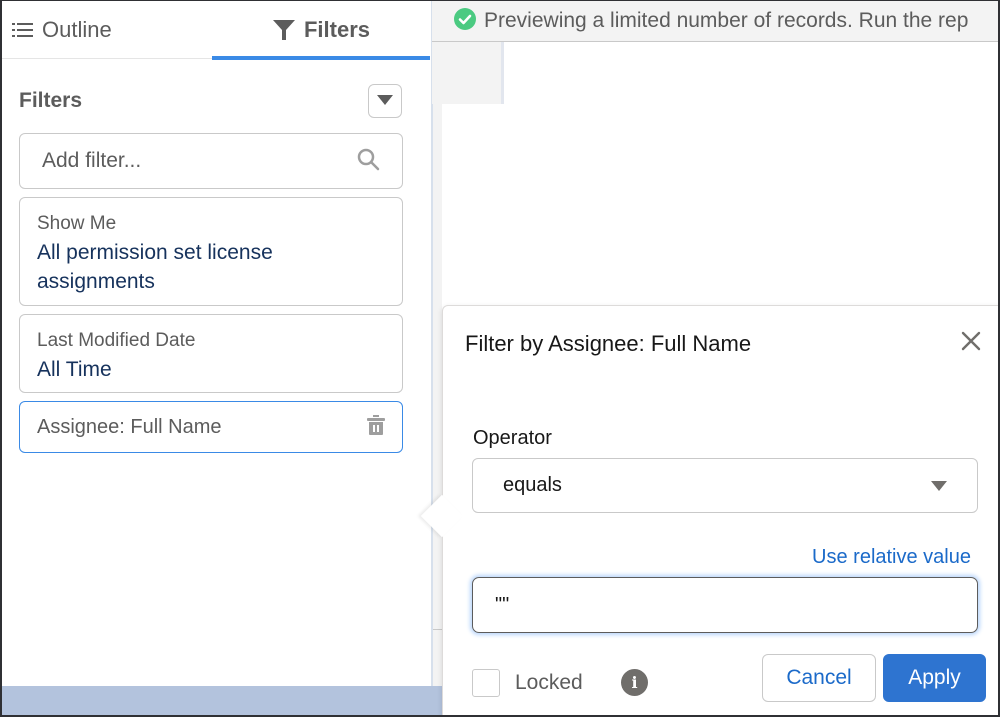  Describe the element at coordinates (222, 701) in the screenshot. I see `sidebar-footer-bar` at that location.